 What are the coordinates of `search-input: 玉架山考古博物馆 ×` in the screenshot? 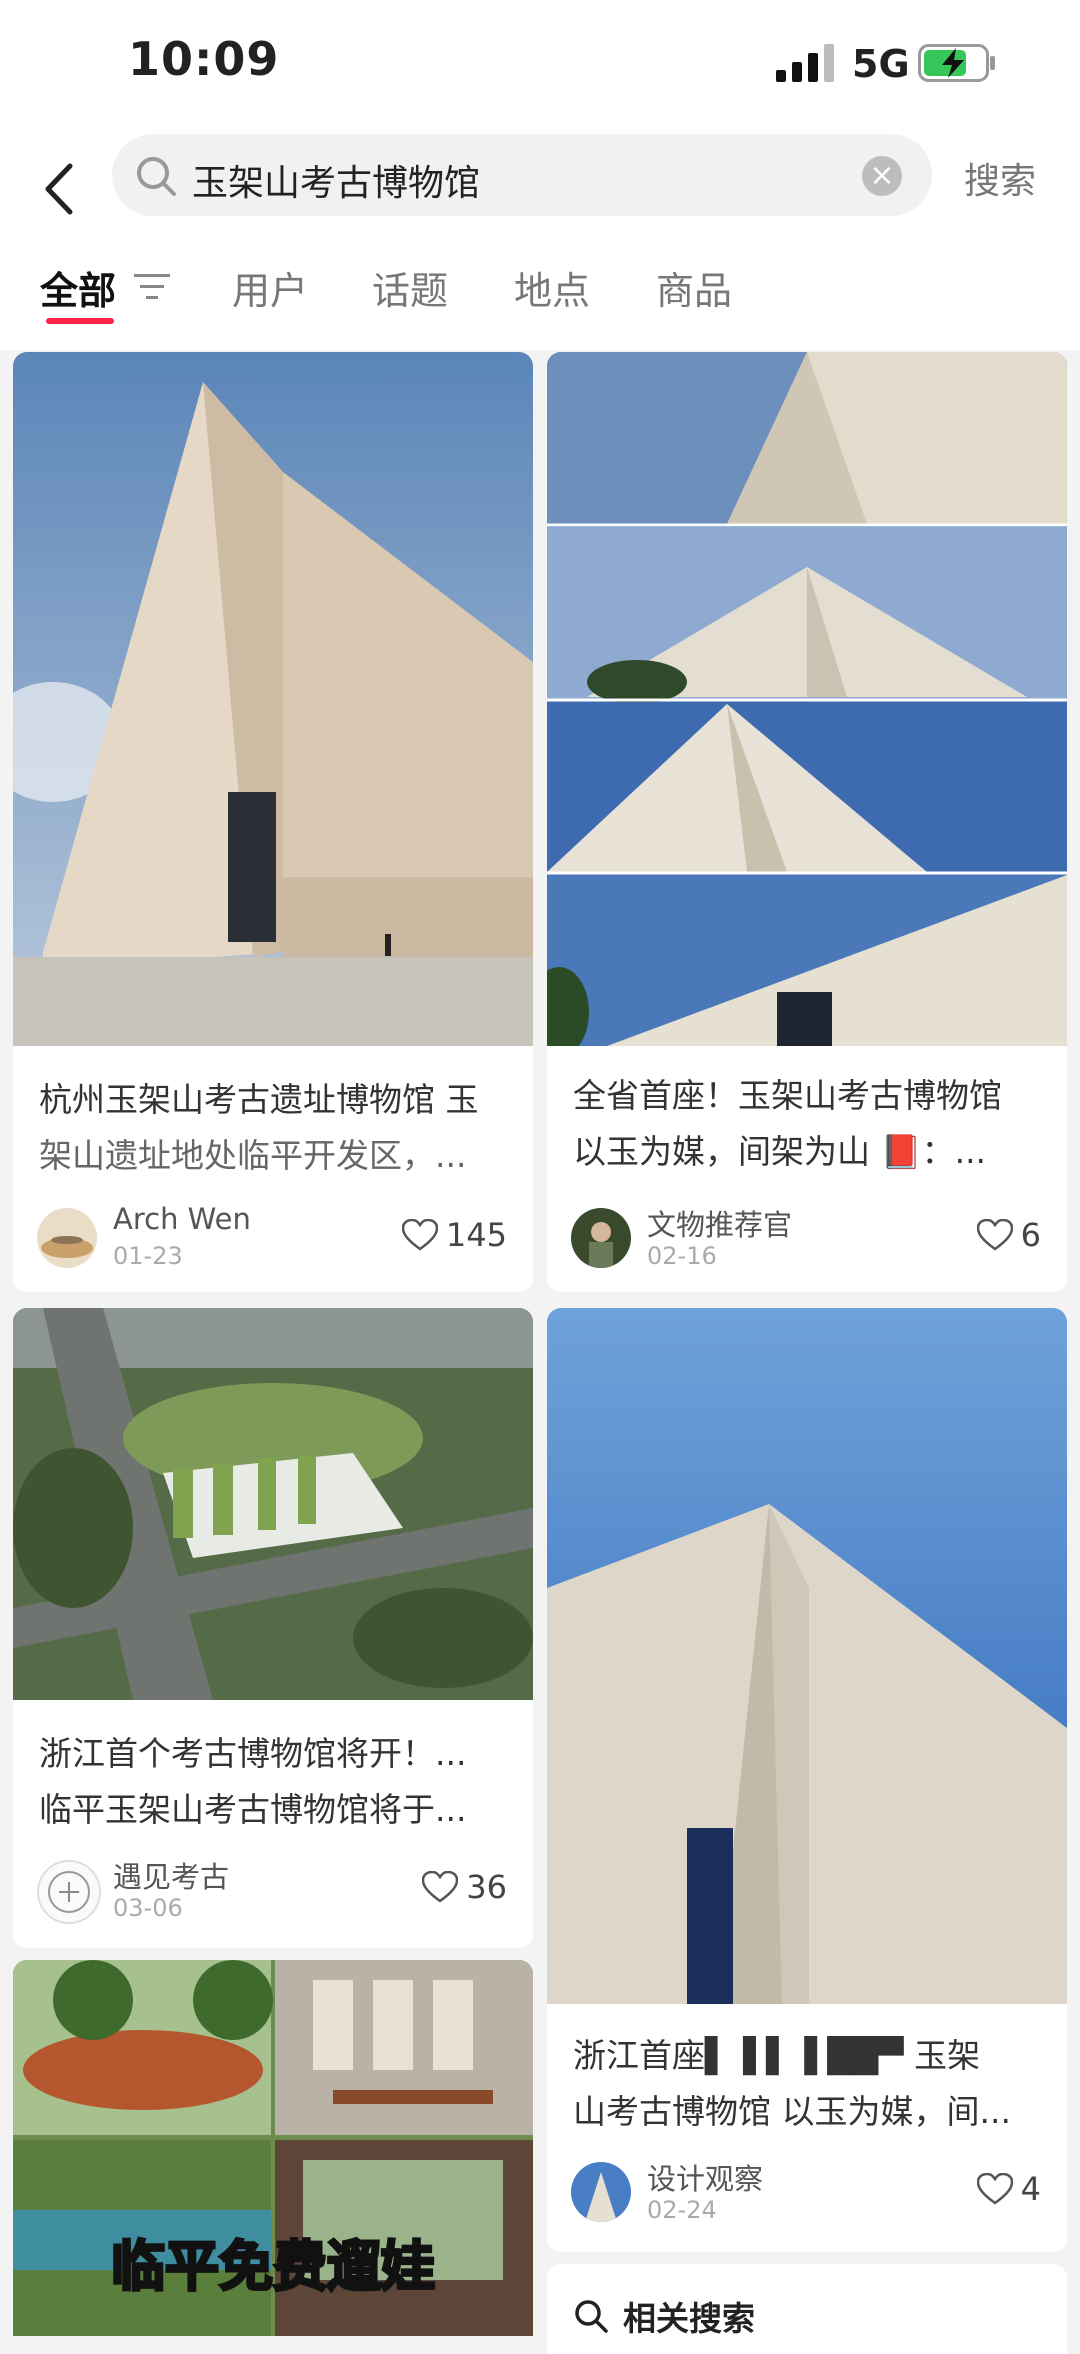 It's located at (522, 175).